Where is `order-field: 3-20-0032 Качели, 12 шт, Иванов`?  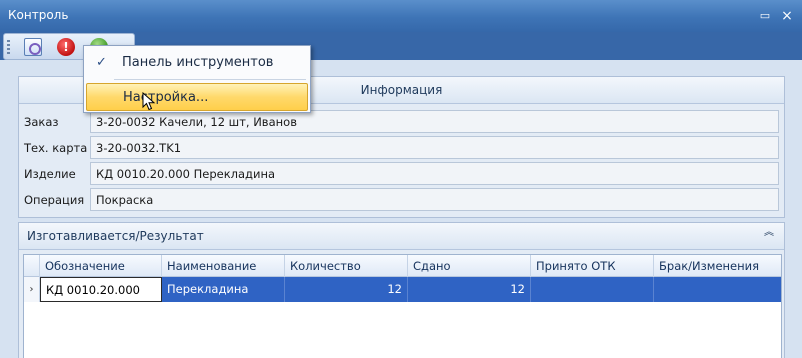 order-field: 3-20-0032 Качели, 12 шт, Иванов is located at coordinates (434, 121).